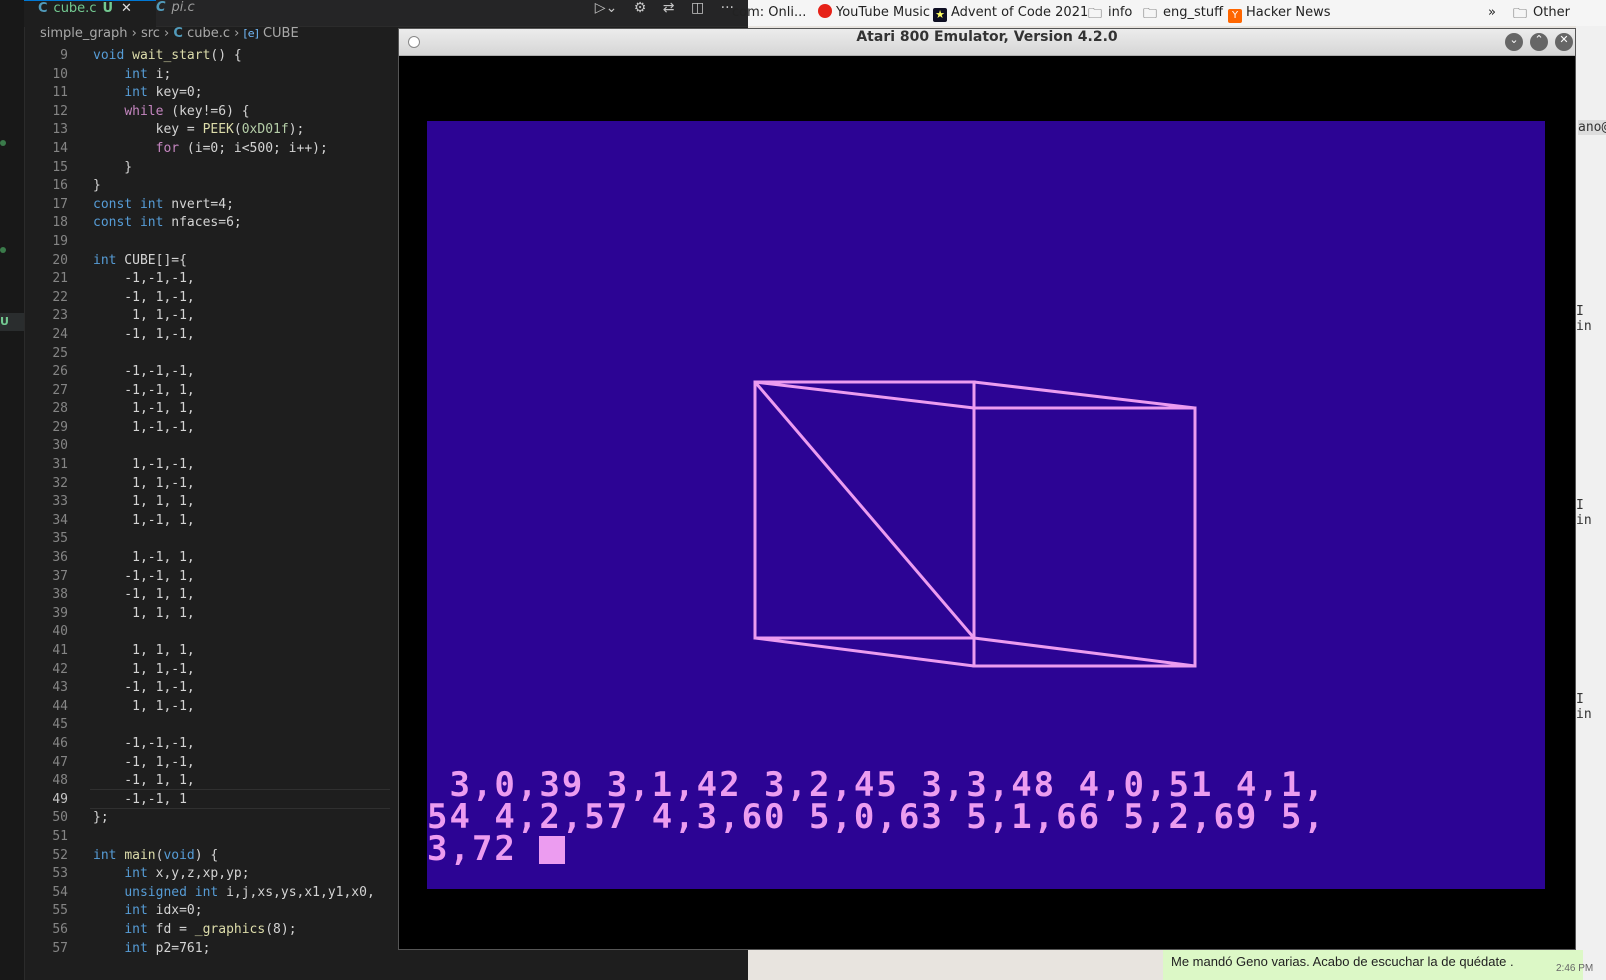  Describe the element at coordinates (140, 261) in the screenshot. I see `code-text: int CUBE[]={` at that location.